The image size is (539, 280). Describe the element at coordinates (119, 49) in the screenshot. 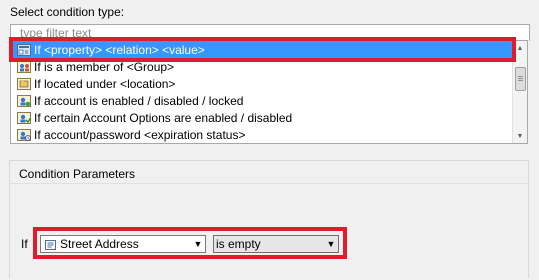

I see `list-item-label: If <property> <relation> <value>` at that location.